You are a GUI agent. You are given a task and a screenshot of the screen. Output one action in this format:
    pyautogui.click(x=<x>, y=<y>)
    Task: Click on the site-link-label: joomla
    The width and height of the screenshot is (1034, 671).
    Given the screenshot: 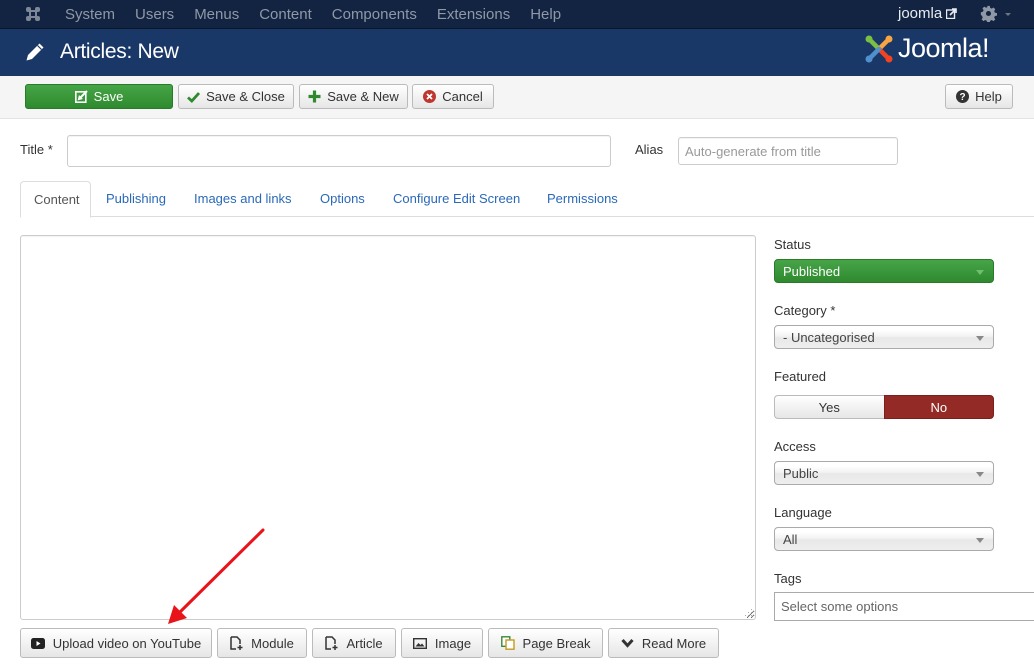 What is the action you would take?
    pyautogui.click(x=920, y=13)
    